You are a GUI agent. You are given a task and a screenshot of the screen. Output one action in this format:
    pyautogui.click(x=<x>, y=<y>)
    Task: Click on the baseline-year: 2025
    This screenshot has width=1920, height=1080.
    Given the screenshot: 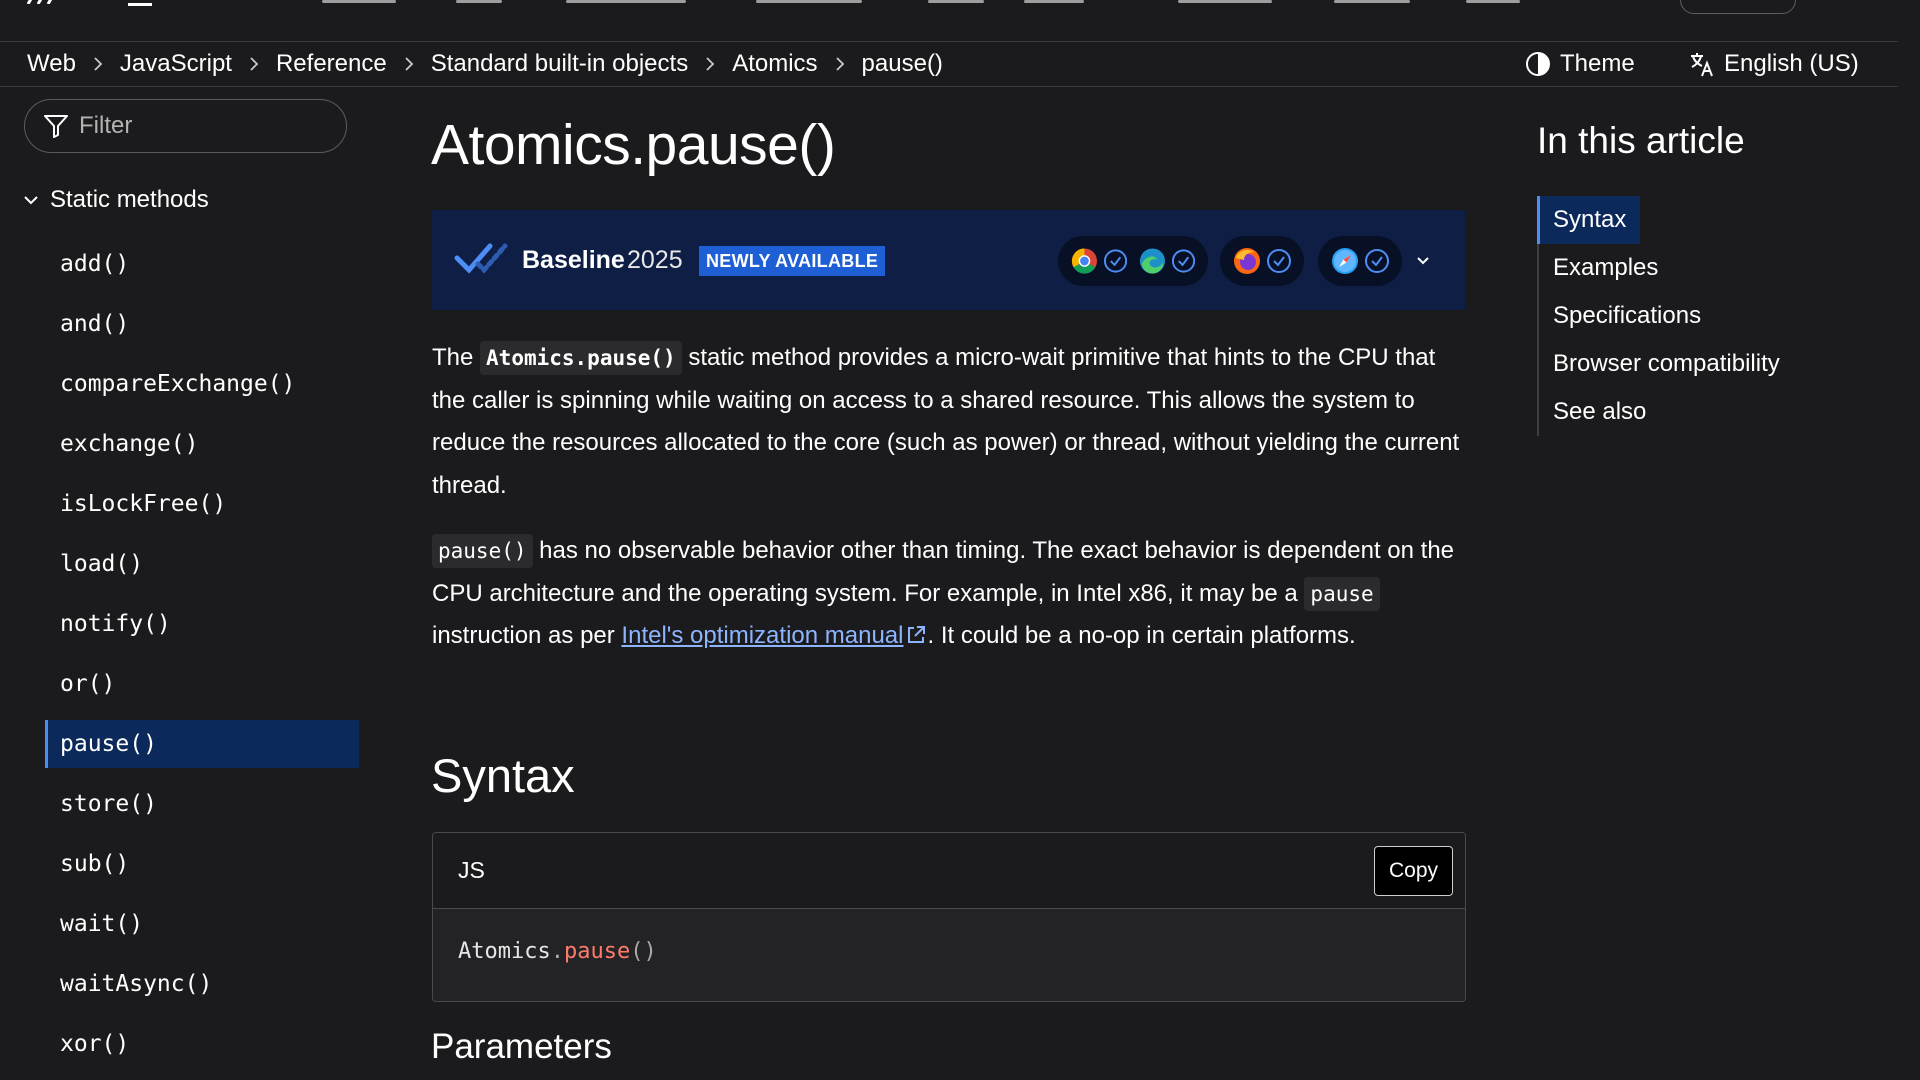 What is the action you would take?
    pyautogui.click(x=655, y=260)
    